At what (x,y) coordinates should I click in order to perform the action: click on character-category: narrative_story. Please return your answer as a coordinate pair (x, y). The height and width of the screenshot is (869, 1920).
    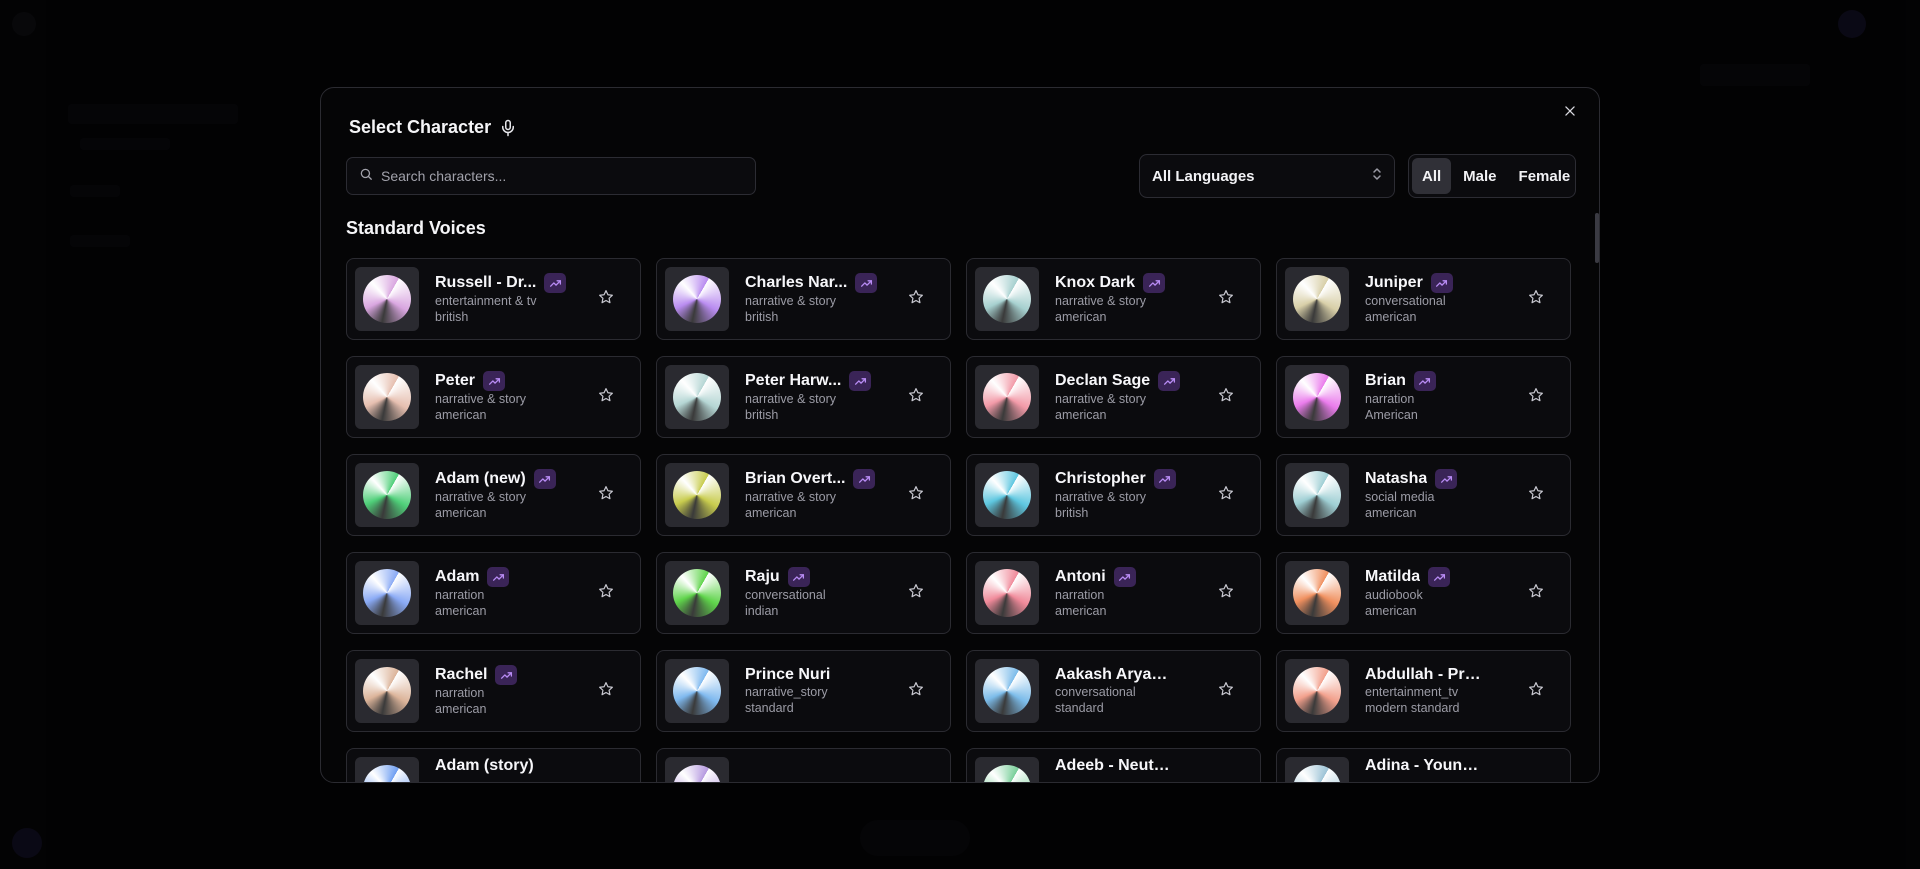
    Looking at the image, I should click on (786, 692).